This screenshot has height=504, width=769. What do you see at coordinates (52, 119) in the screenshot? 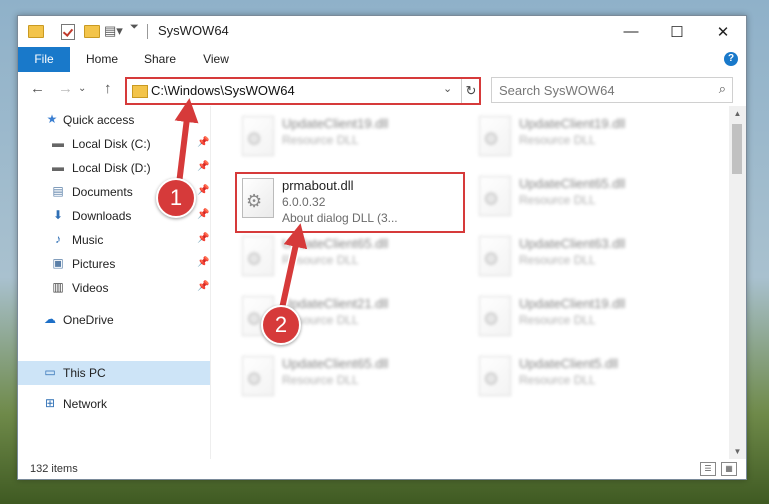
I see `star-icon: ★` at bounding box center [52, 119].